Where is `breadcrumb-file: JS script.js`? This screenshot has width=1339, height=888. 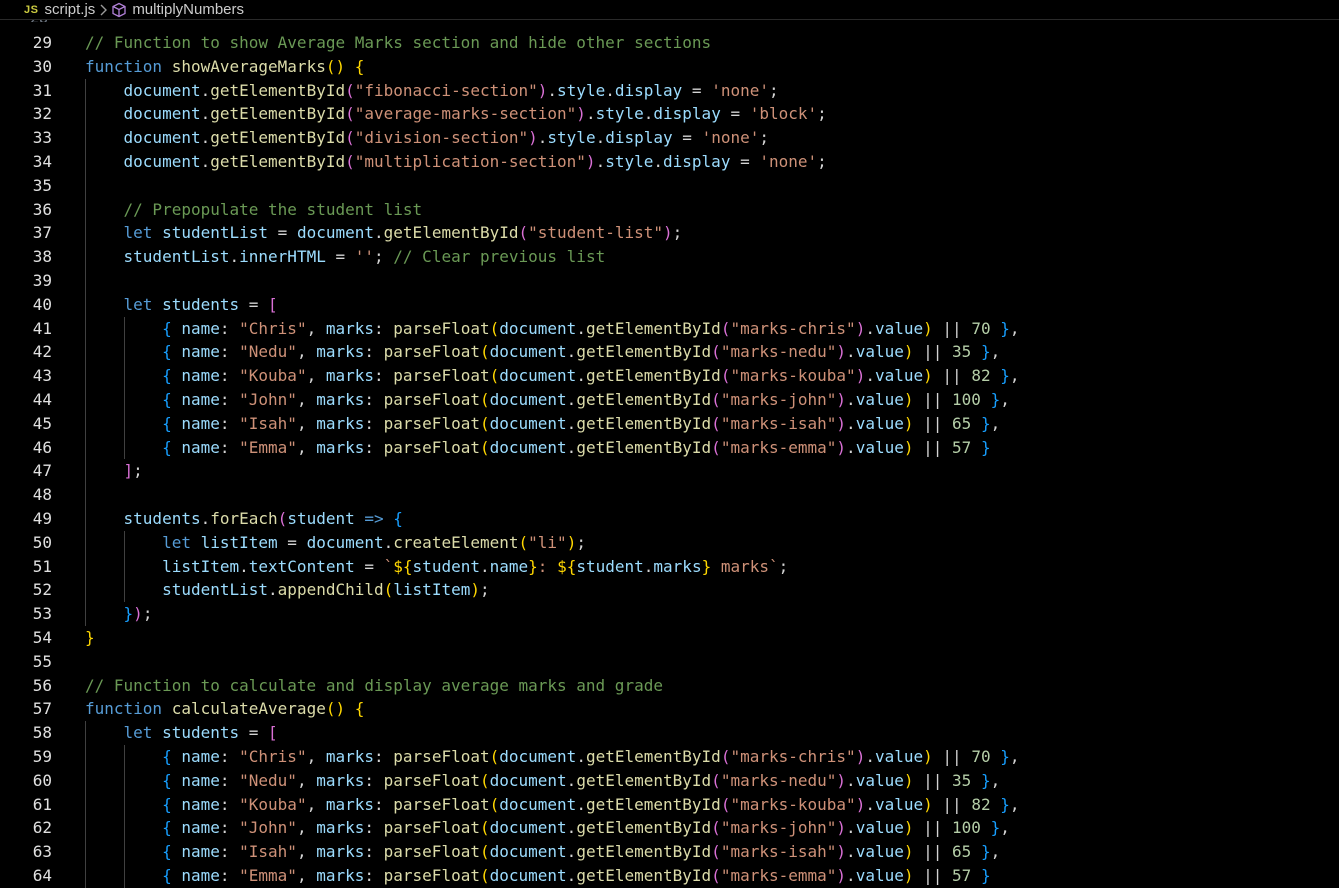
breadcrumb-file: JS script.js is located at coordinates (47, 9).